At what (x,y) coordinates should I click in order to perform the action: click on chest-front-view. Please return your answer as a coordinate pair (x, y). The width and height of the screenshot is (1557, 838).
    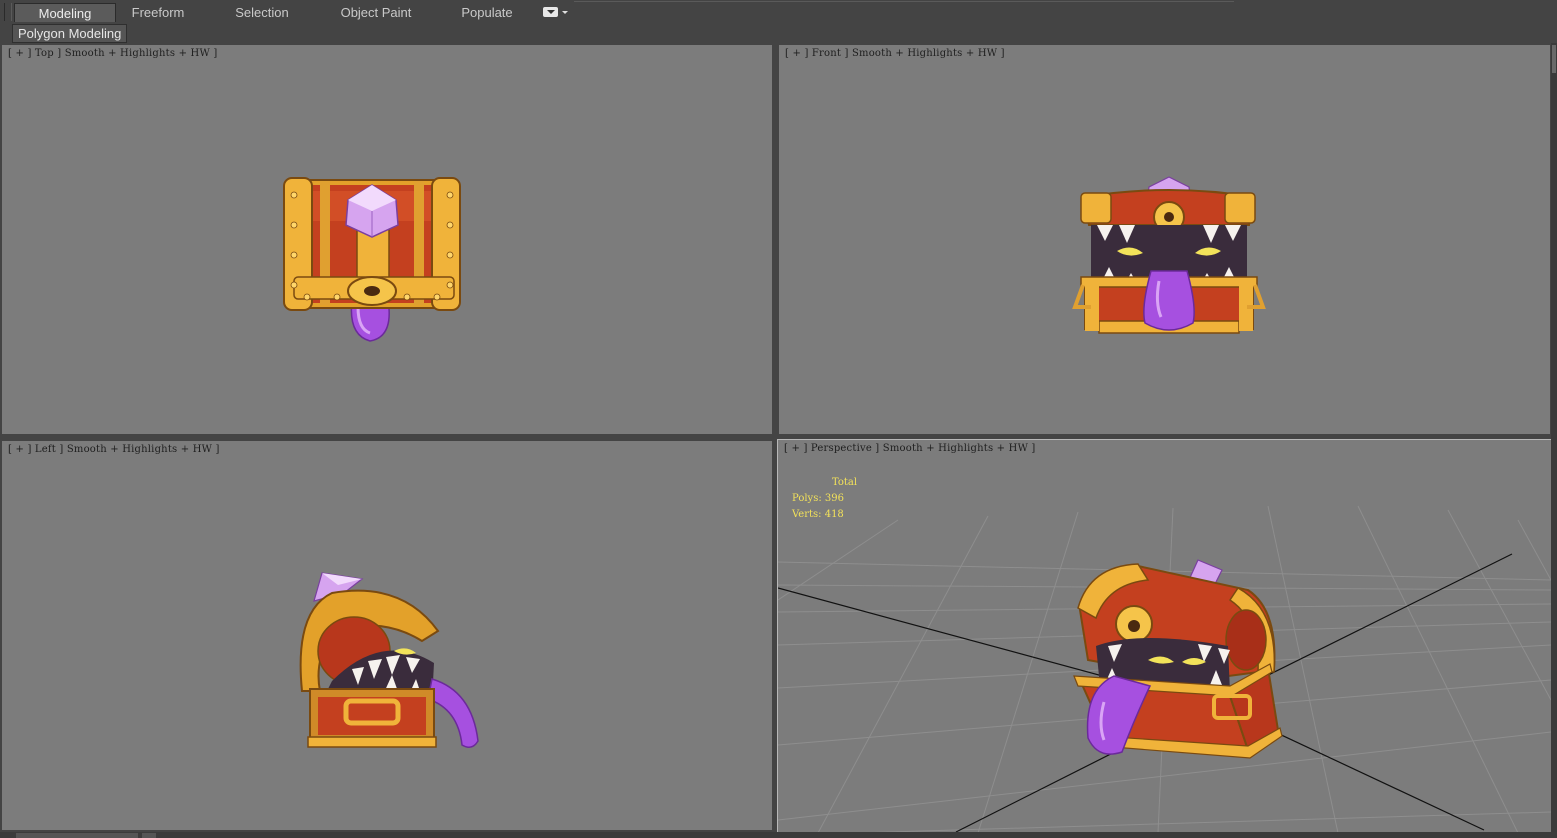
    Looking at the image, I should click on (1169, 255).